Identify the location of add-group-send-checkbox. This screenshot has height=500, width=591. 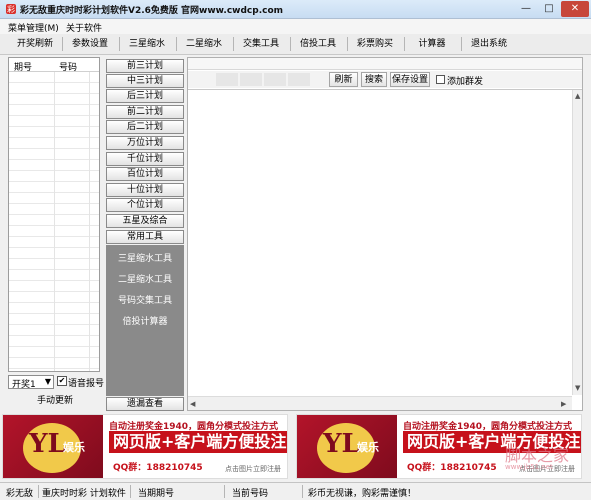
(440, 79).